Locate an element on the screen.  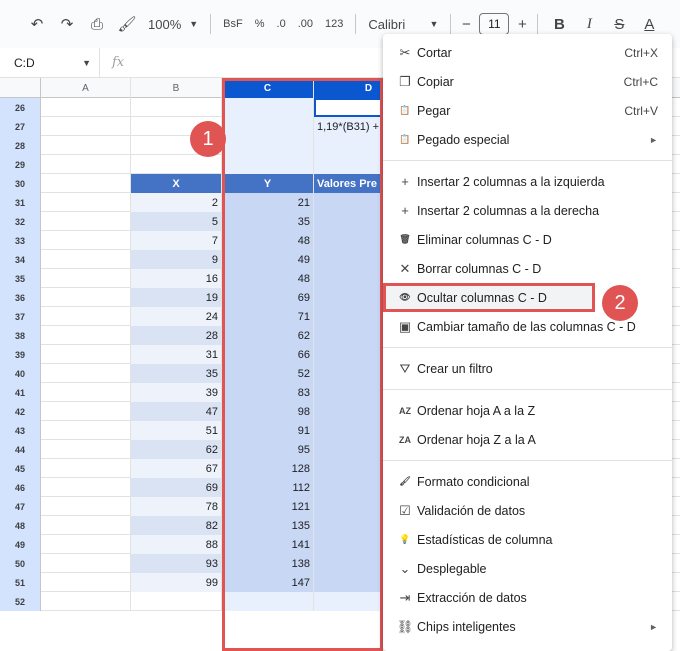
cell-b: 88 is located at coordinates (176, 544).